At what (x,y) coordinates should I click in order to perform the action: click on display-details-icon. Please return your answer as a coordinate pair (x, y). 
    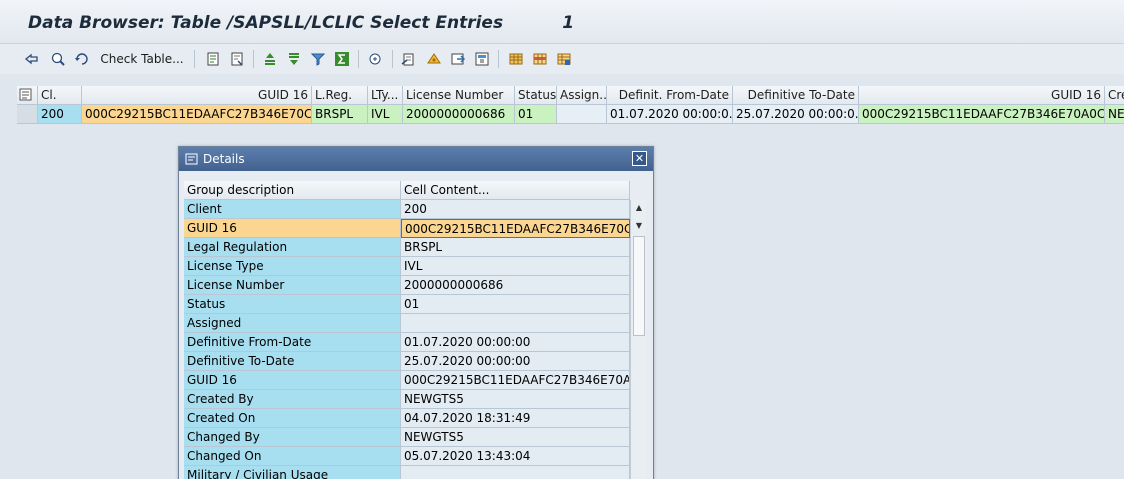
    Looking at the image, I should click on (58, 59).